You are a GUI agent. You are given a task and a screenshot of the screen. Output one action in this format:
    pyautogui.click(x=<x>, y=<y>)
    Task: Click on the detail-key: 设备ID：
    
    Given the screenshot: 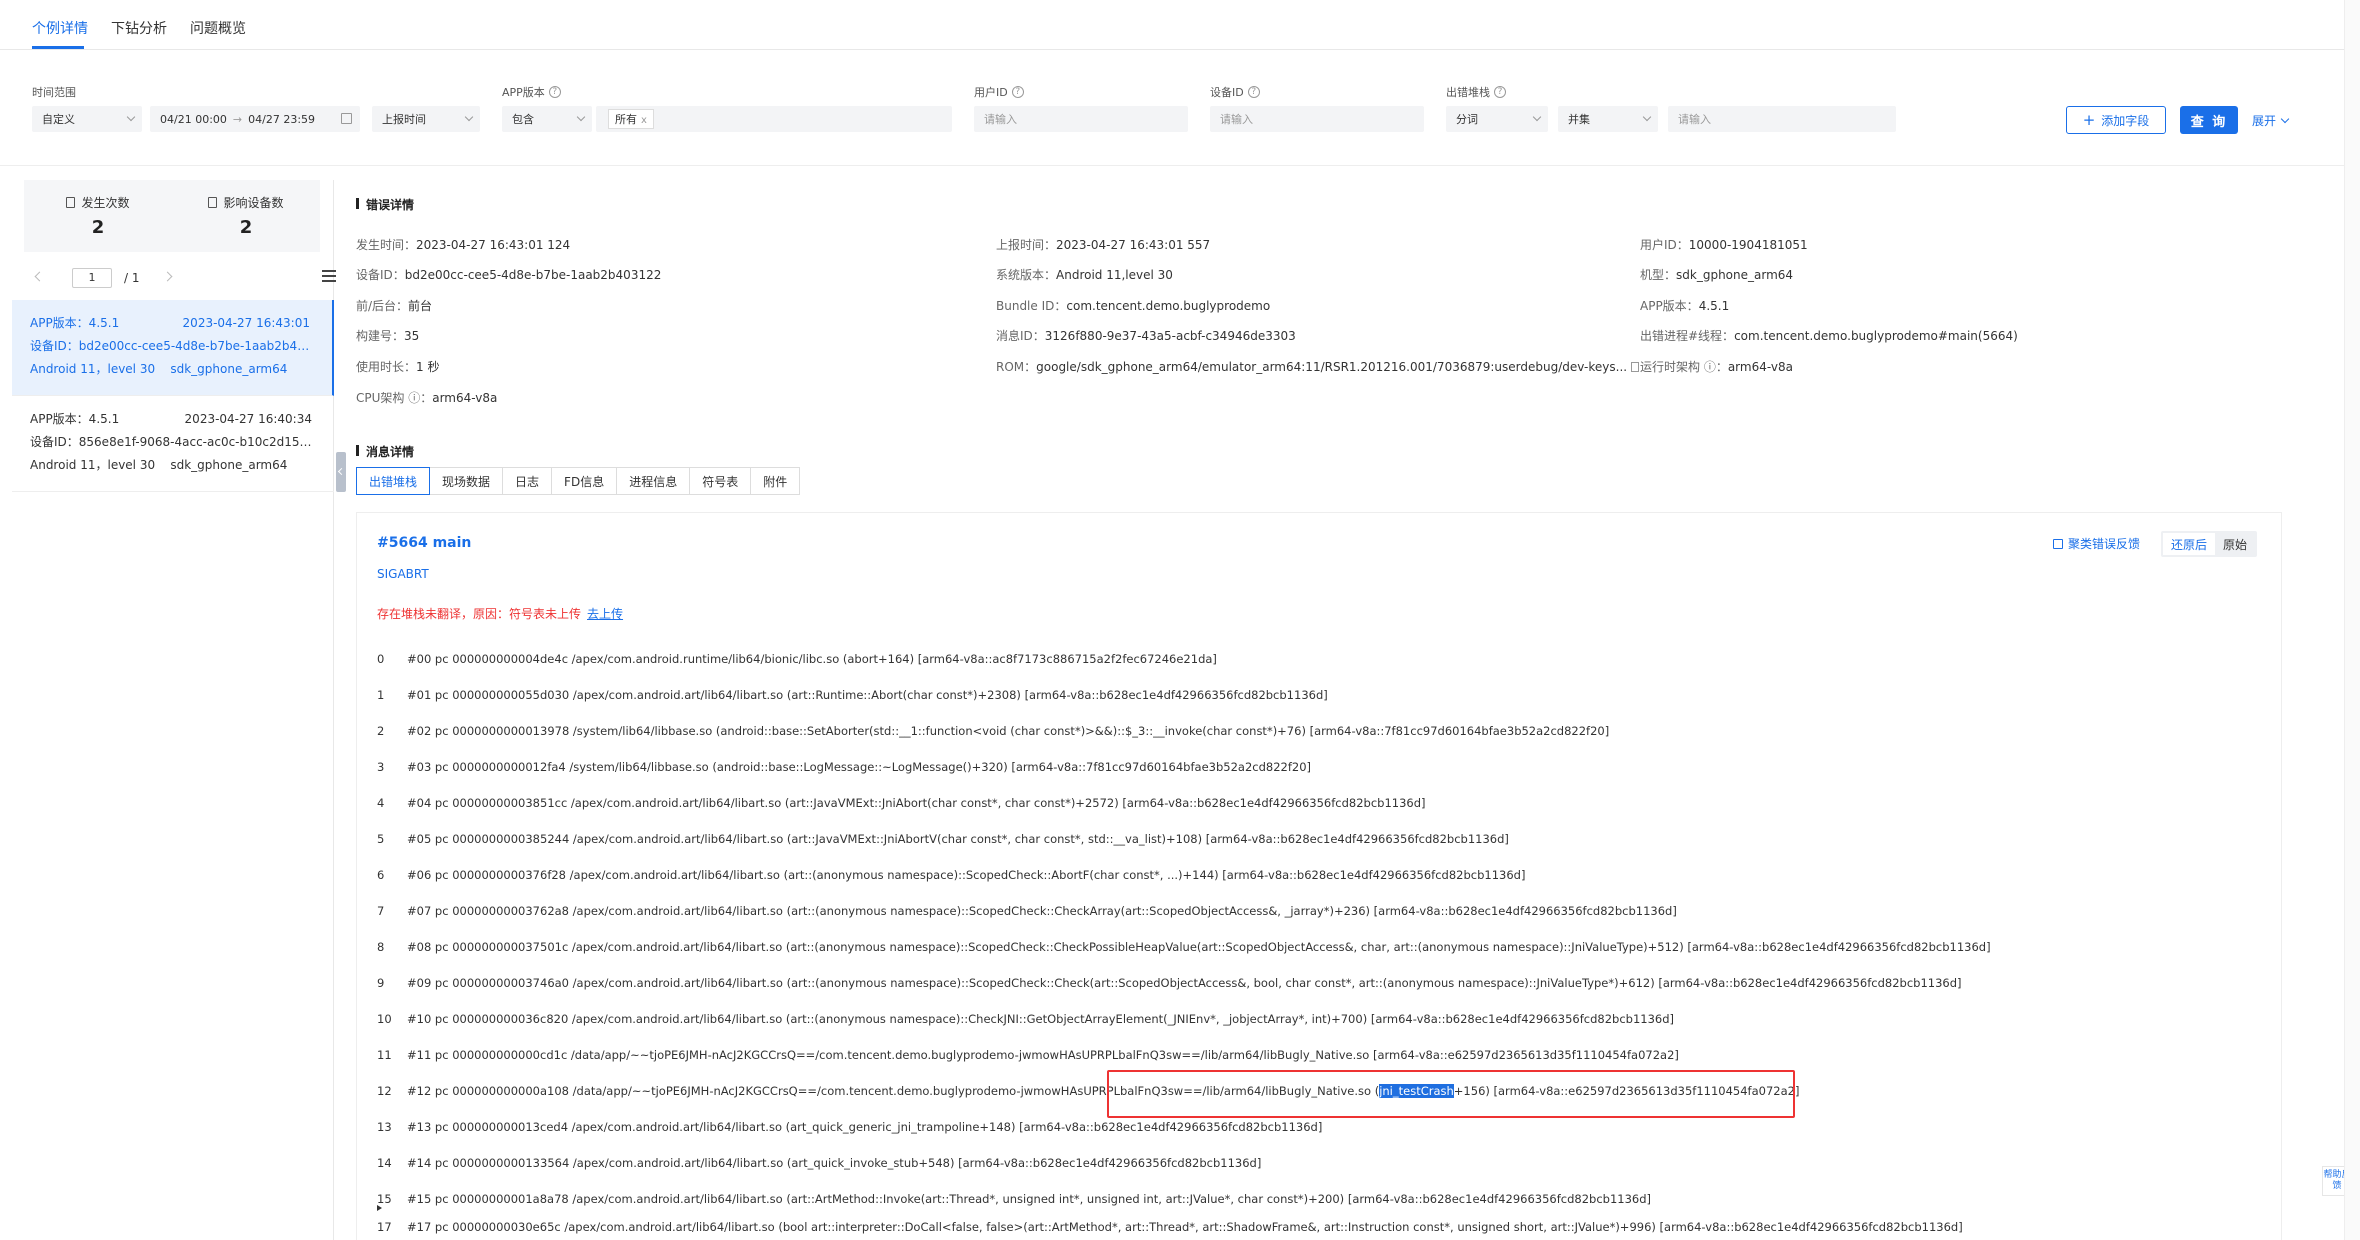 What is the action you would take?
    pyautogui.click(x=380, y=275)
    